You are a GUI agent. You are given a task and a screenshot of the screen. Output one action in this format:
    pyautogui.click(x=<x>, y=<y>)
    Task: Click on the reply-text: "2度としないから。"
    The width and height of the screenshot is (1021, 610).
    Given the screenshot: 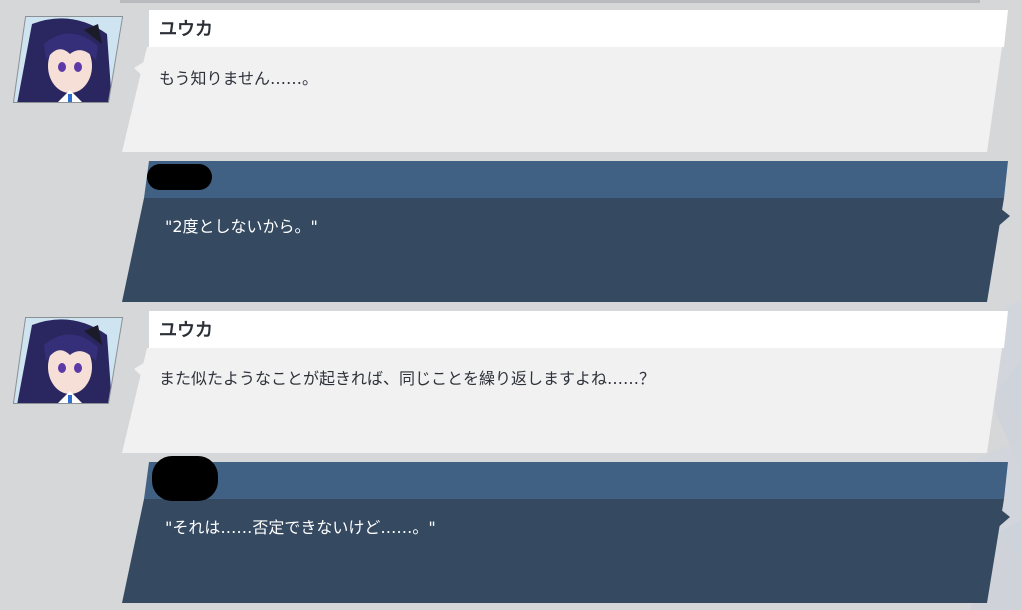 What is the action you would take?
    pyautogui.click(x=241, y=226)
    